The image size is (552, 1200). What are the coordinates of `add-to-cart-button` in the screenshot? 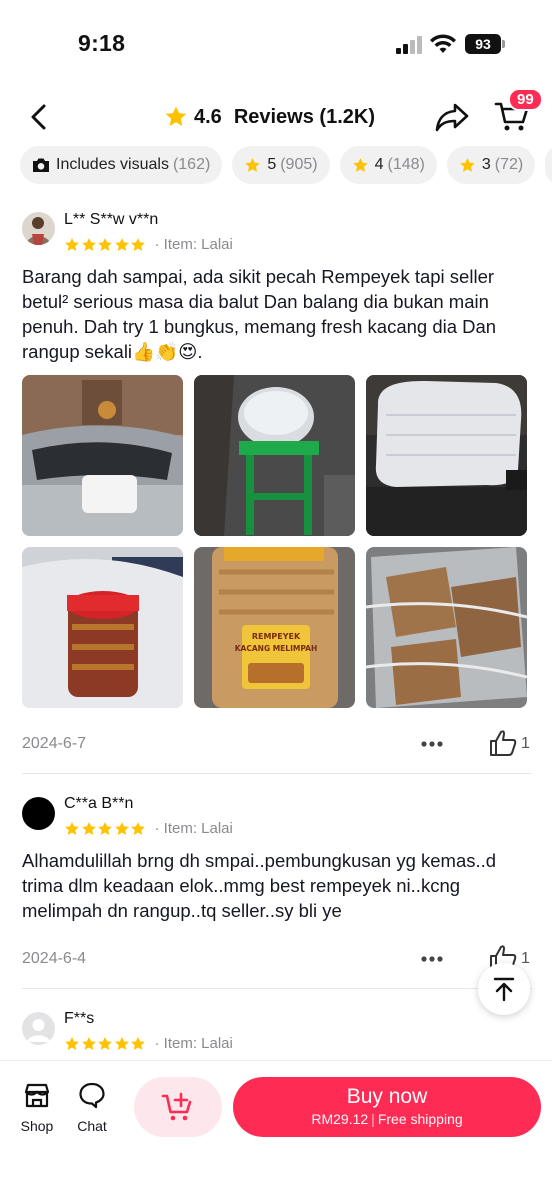 It's located at (178, 1107).